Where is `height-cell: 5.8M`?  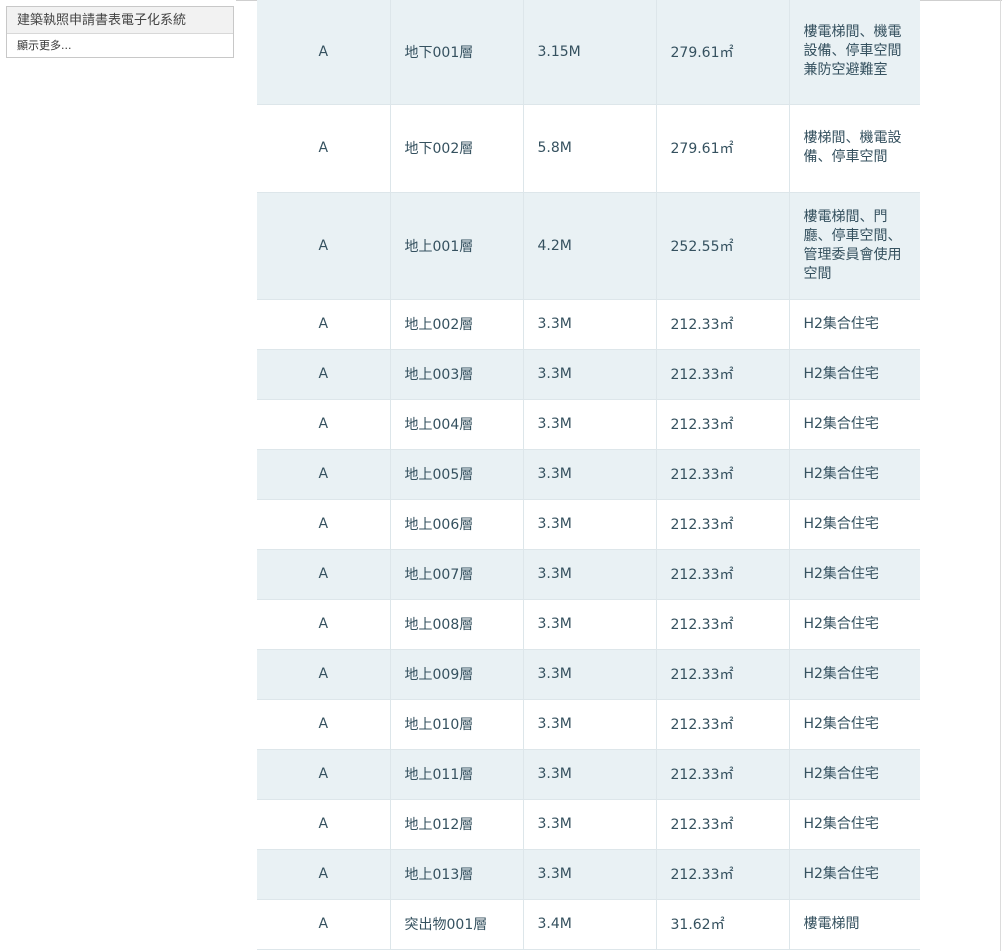
height-cell: 5.8M is located at coordinates (590, 148).